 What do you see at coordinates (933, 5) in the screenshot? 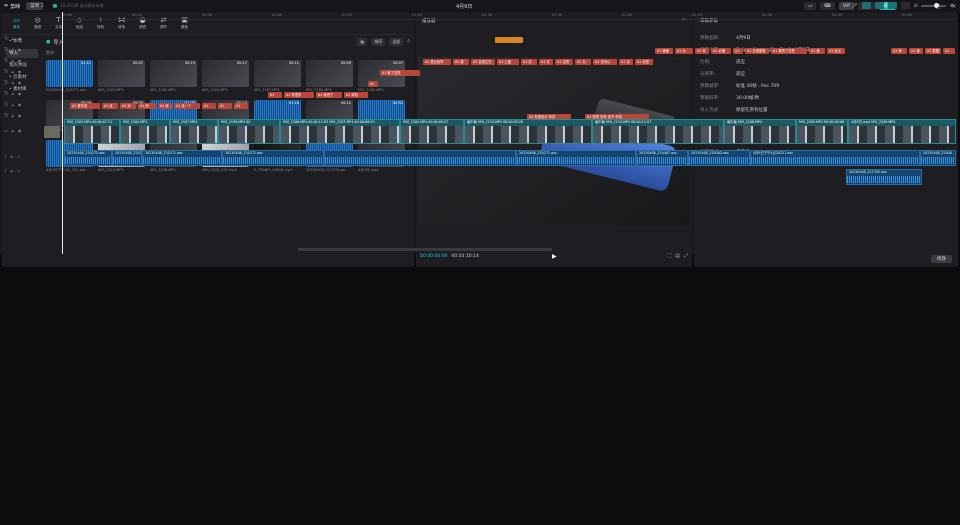
I see `zoom-slider` at bounding box center [933, 5].